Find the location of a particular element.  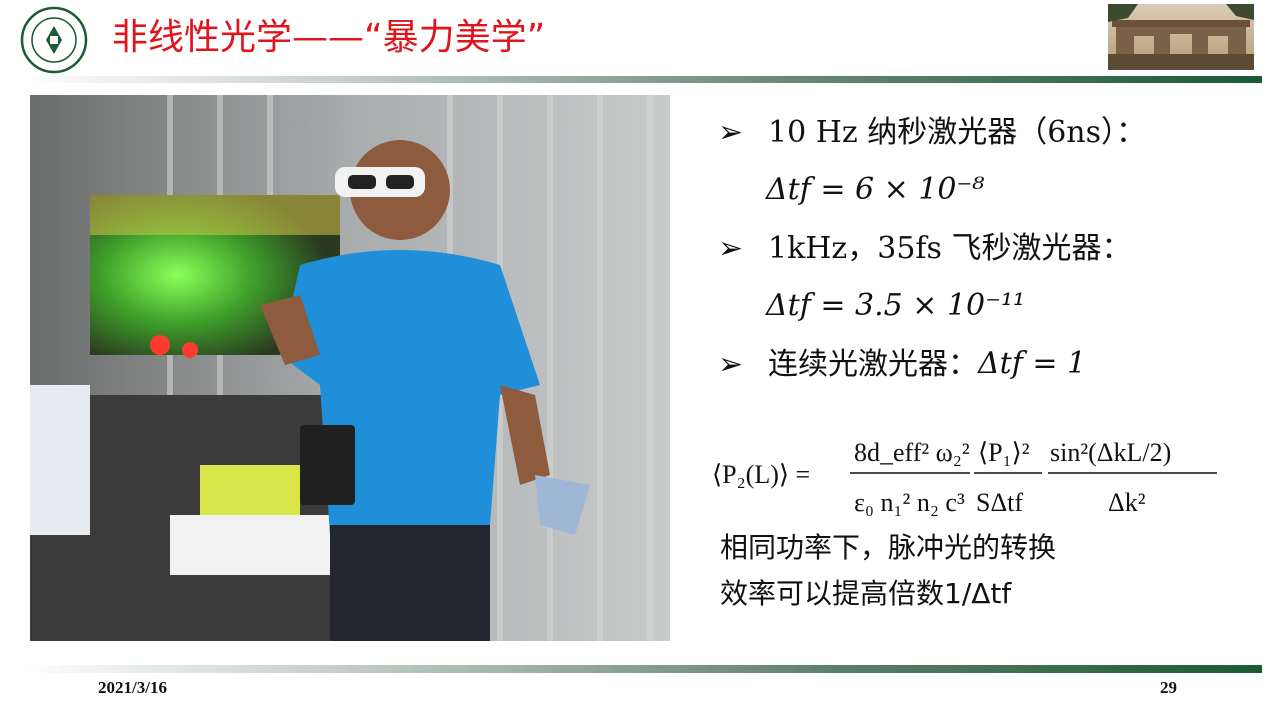

bullet-item-cw: ➢ 连续光激光器： Δtf = 1 is located at coordinates (978, 365).